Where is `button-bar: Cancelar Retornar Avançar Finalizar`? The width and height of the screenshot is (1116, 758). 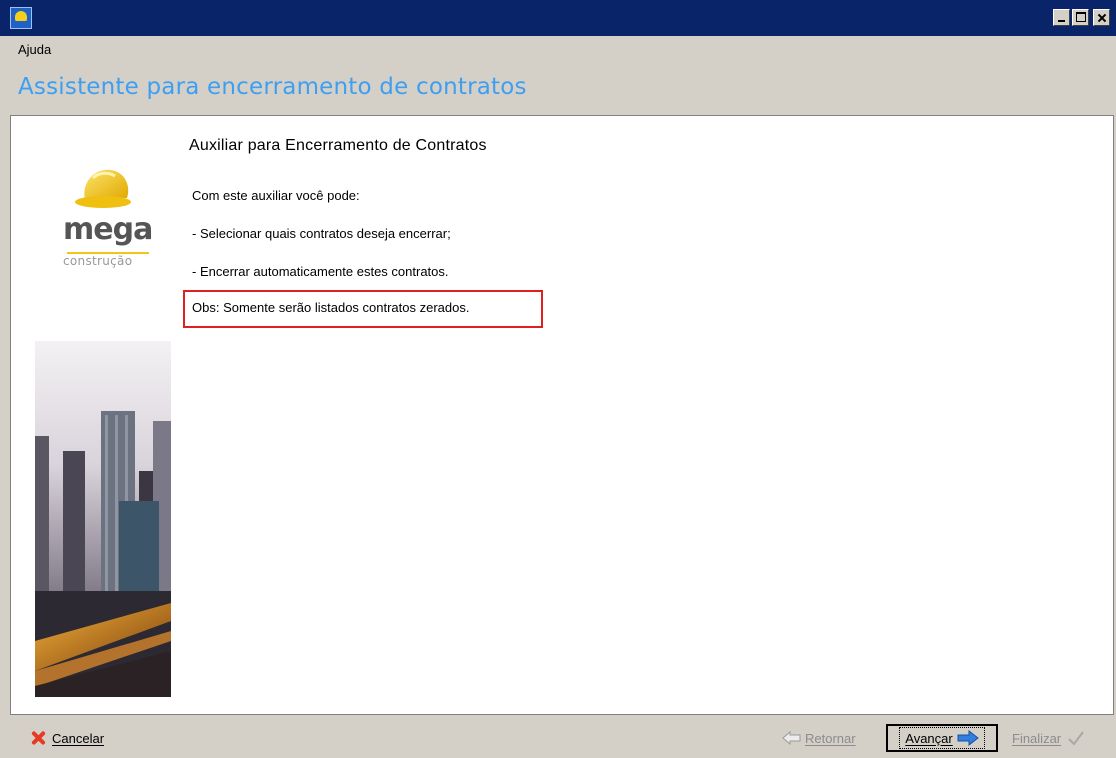
button-bar: Cancelar Retornar Avançar Finalizar is located at coordinates (562, 737).